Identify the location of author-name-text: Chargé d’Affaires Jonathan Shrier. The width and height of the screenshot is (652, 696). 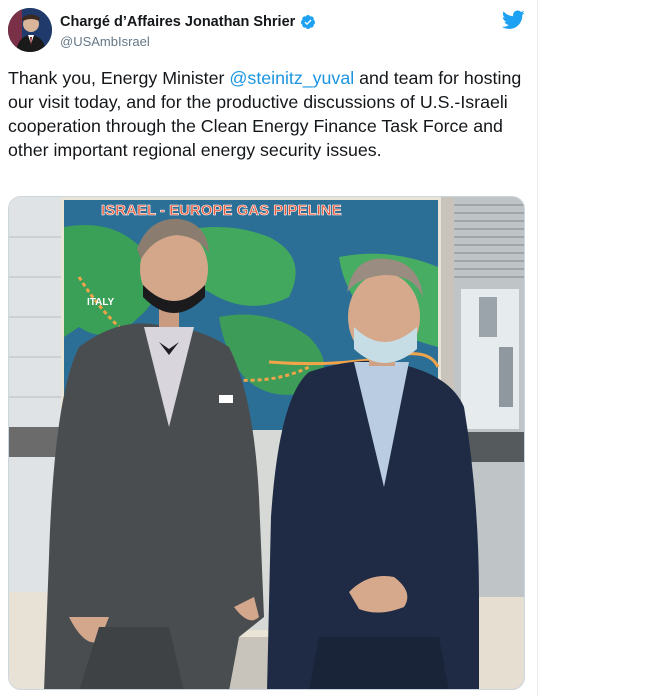
(178, 22).